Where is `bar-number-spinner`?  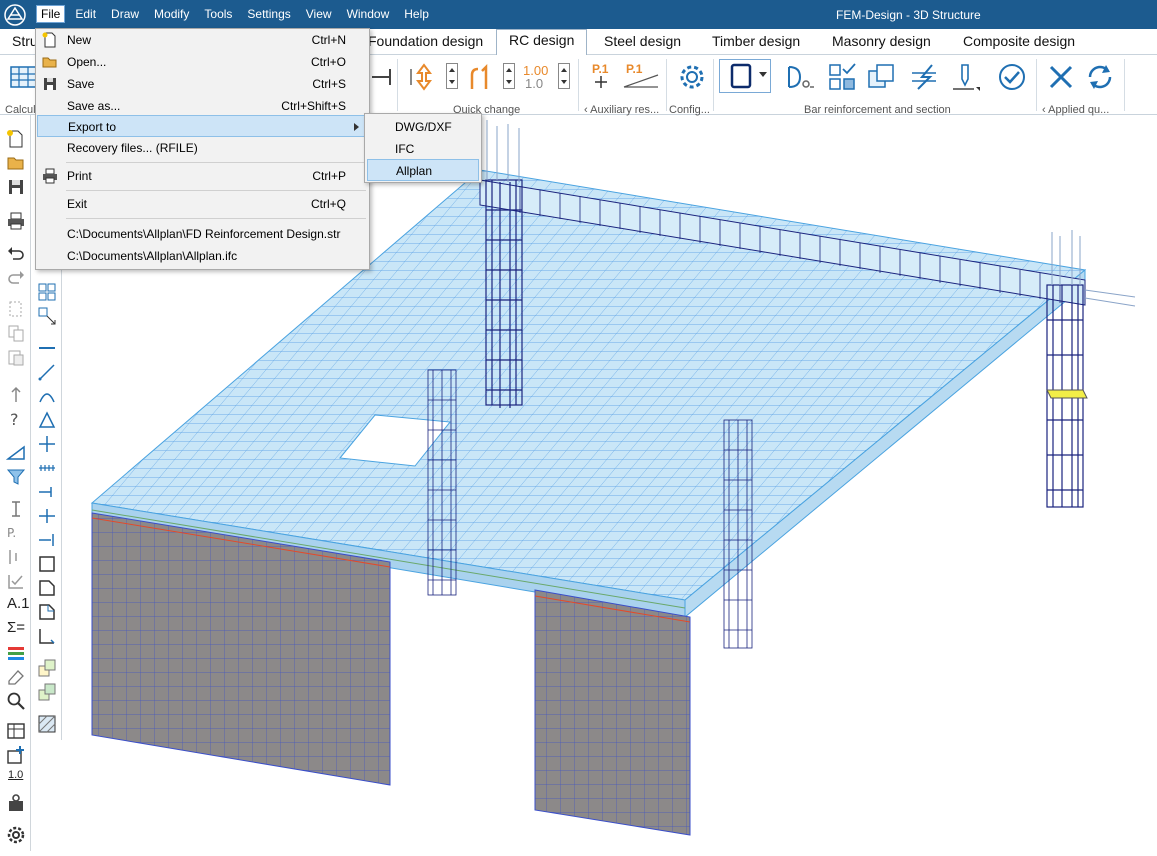
bar-number-spinner is located at coordinates (509, 76).